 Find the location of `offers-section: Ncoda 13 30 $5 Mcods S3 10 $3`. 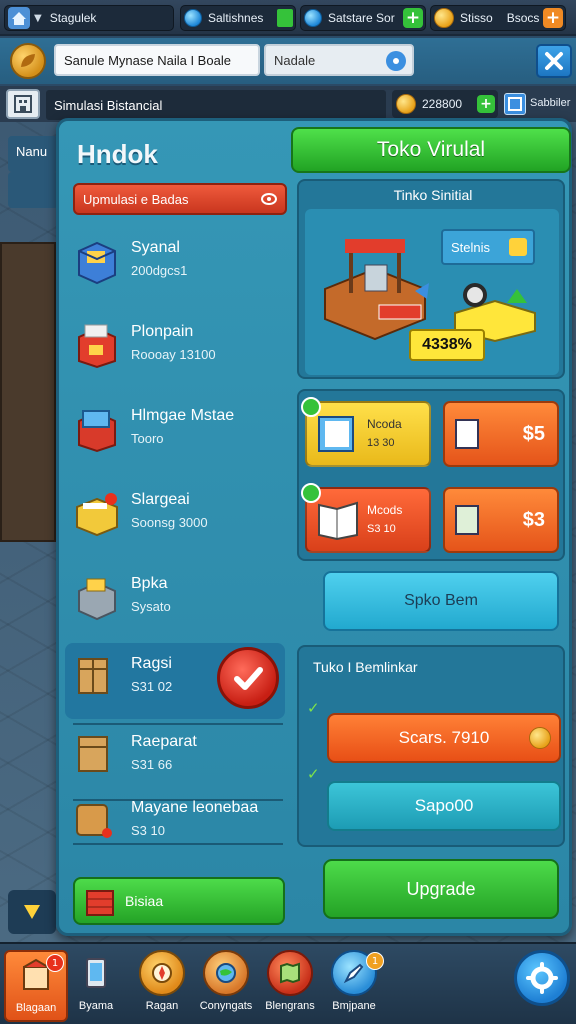

offers-section: Ncoda 13 30 $5 Mcods S3 10 $3 is located at coordinates (431, 475).